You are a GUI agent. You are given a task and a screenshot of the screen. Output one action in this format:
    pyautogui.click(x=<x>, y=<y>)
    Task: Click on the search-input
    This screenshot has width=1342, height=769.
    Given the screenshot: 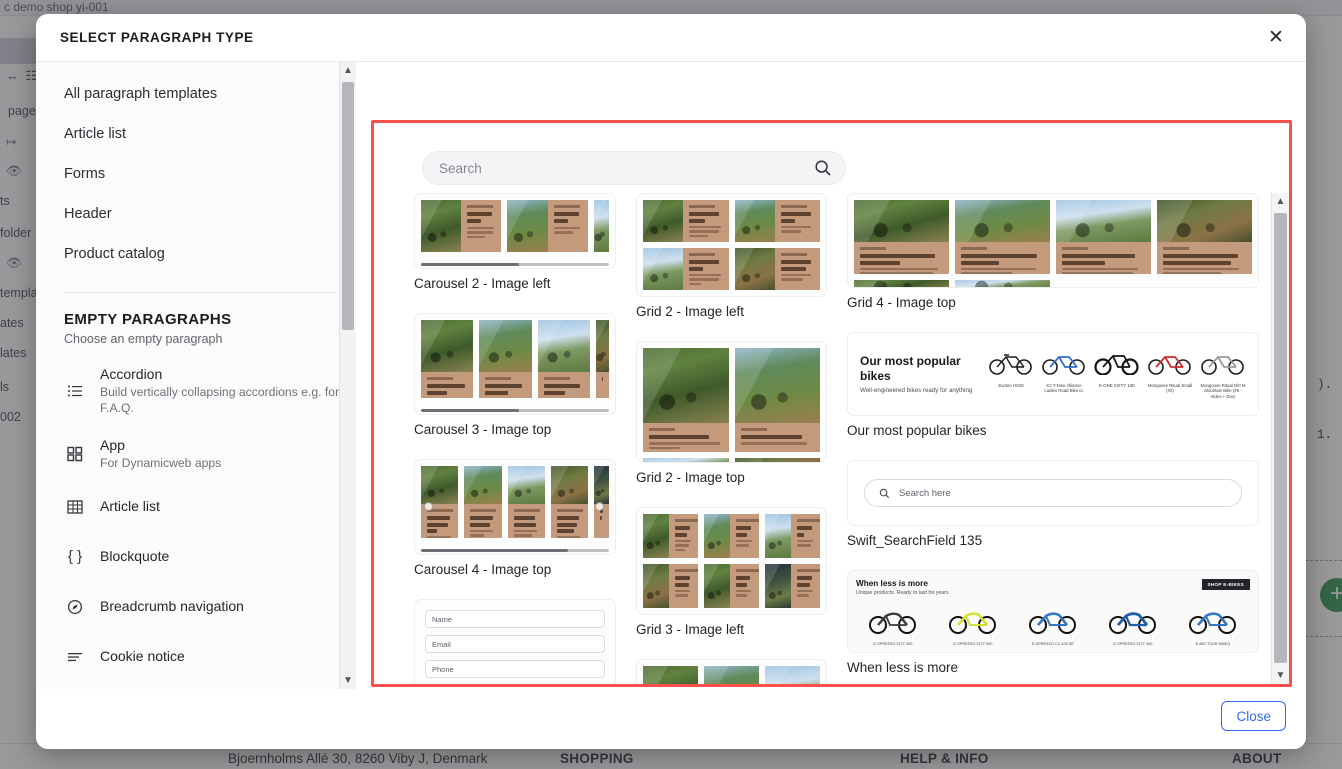 What is the action you would take?
    pyautogui.click(x=634, y=168)
    